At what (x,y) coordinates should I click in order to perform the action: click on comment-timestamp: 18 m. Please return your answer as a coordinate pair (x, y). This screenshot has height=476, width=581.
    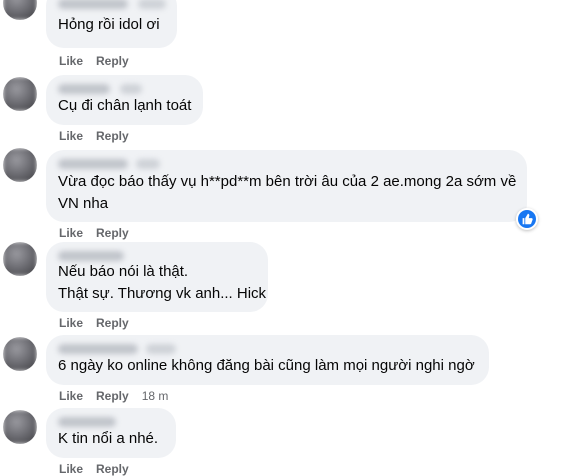
    Looking at the image, I should click on (155, 396).